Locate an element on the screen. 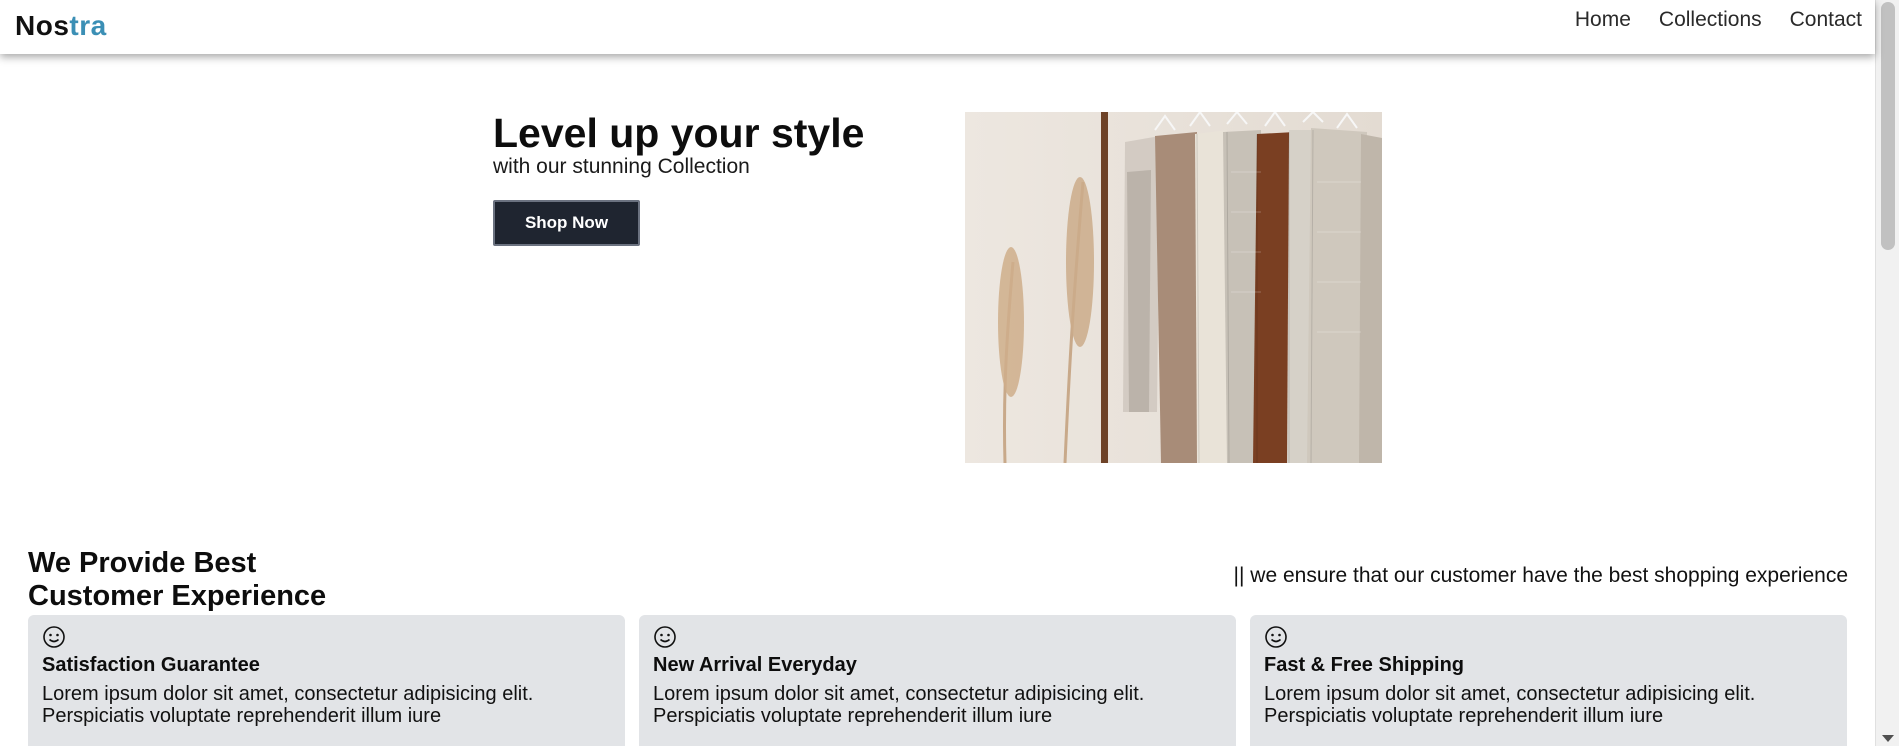 This screenshot has height=746, width=1899. scrollbar-thumb is located at coordinates (1888, 126).